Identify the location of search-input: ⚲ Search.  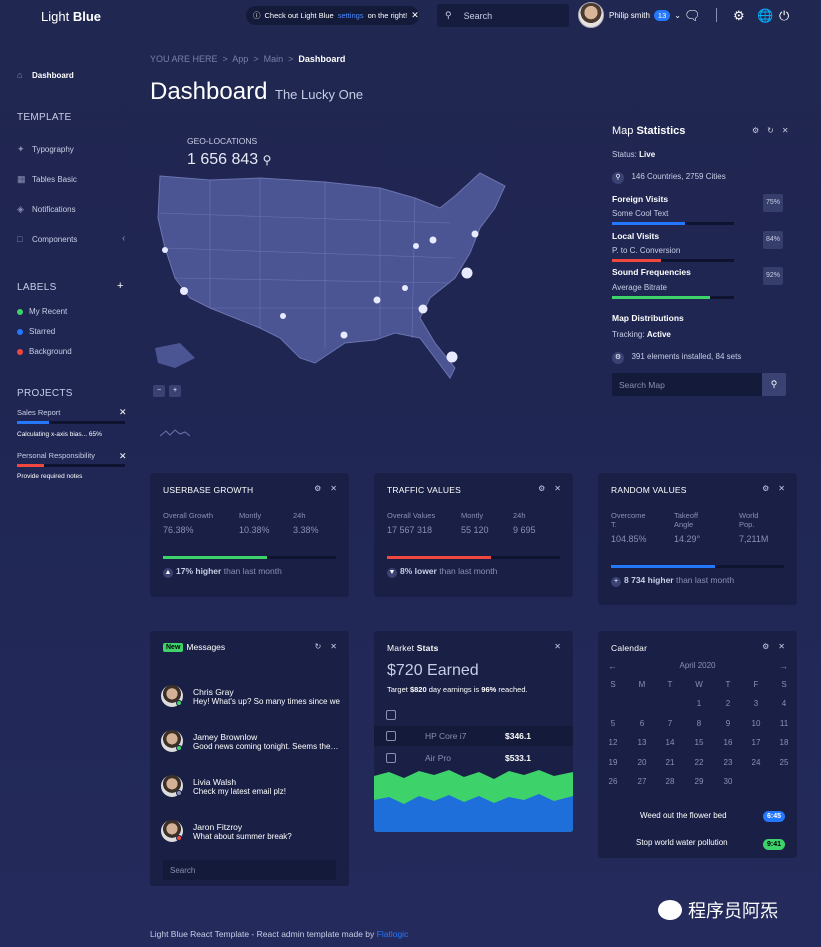
(503, 15).